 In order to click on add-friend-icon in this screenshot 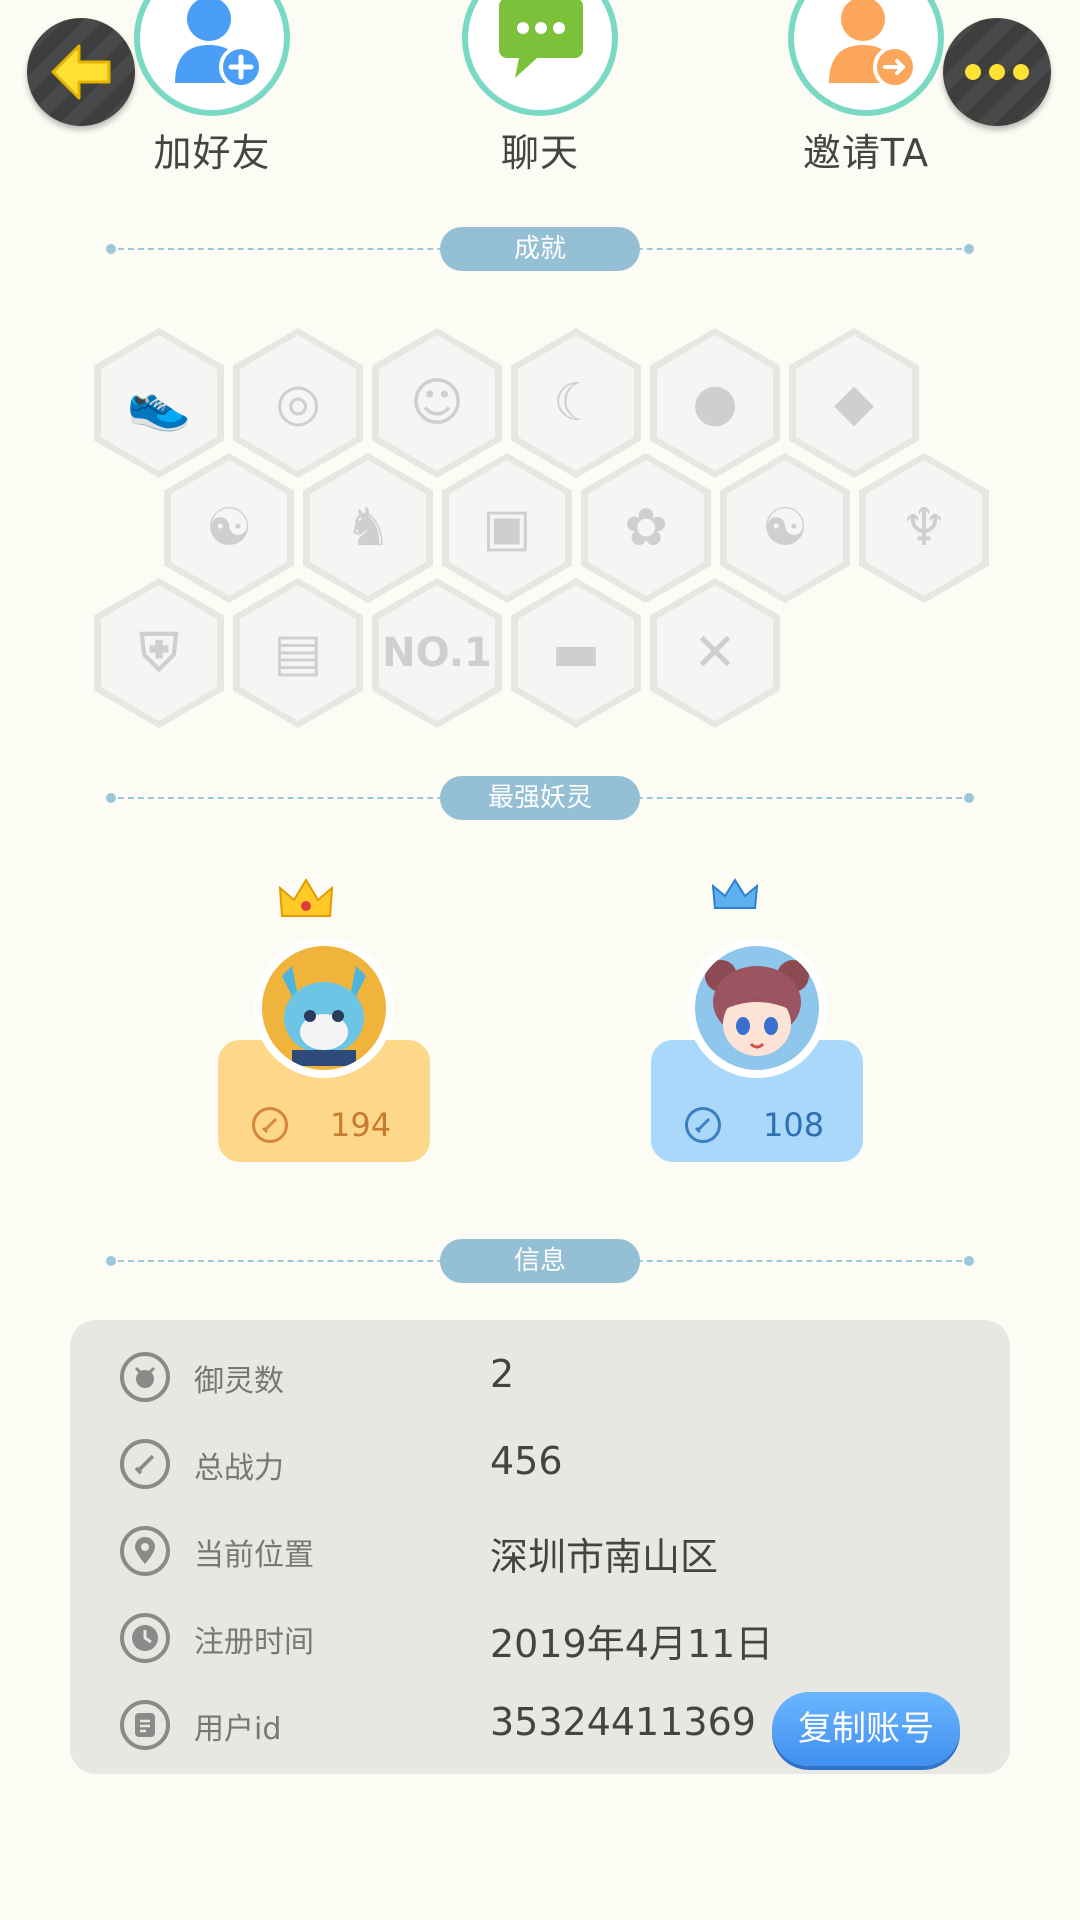, I will do `click(212, 58)`.